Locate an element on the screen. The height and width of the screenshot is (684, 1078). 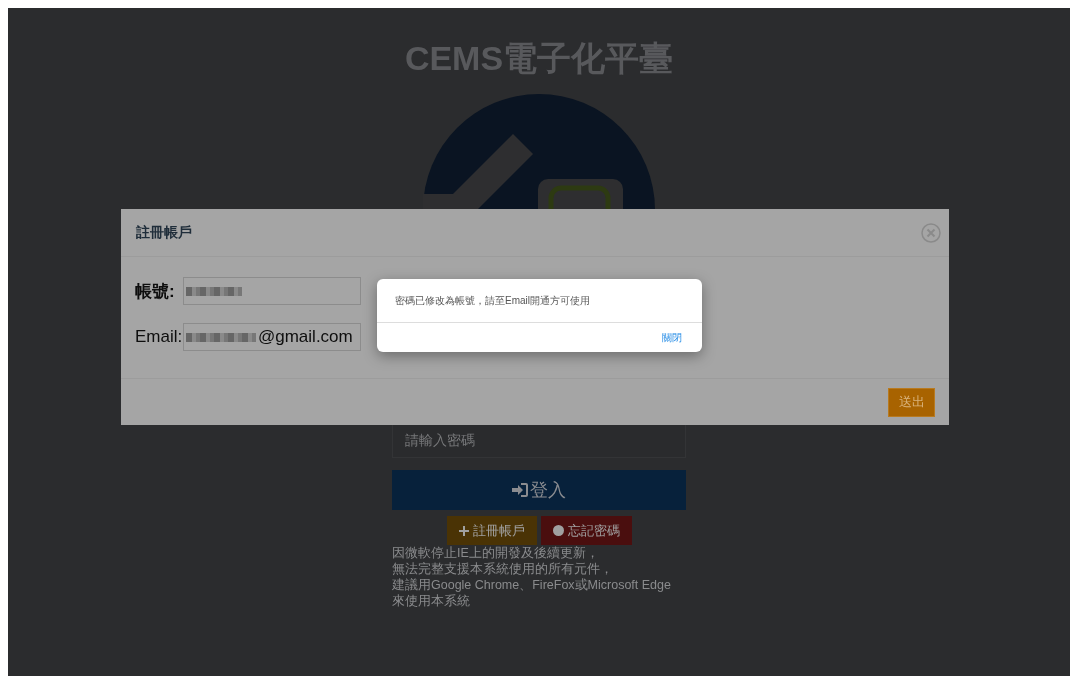
close-link: 關閉 is located at coordinates (672, 337).